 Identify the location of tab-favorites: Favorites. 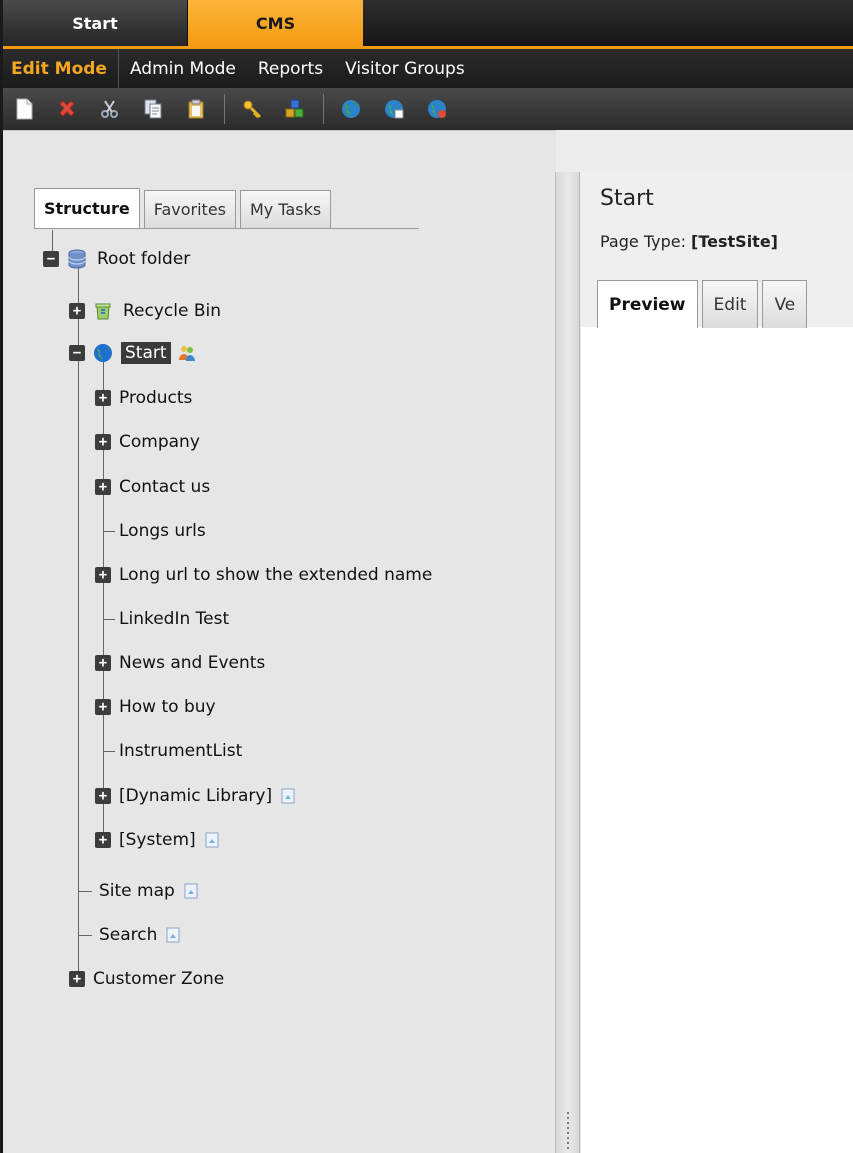
(189, 209).